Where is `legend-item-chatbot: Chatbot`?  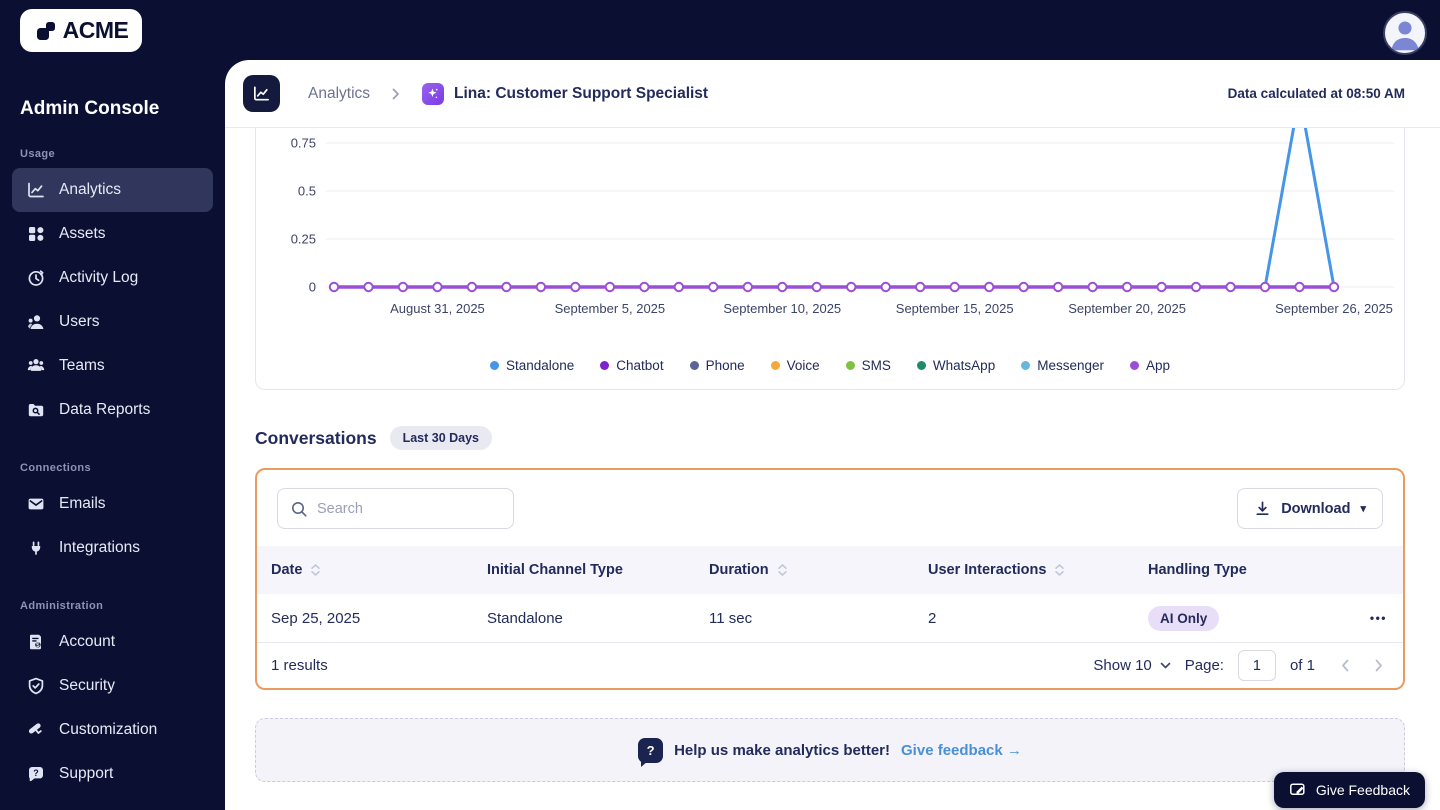
legend-item-chatbot: Chatbot is located at coordinates (632, 365).